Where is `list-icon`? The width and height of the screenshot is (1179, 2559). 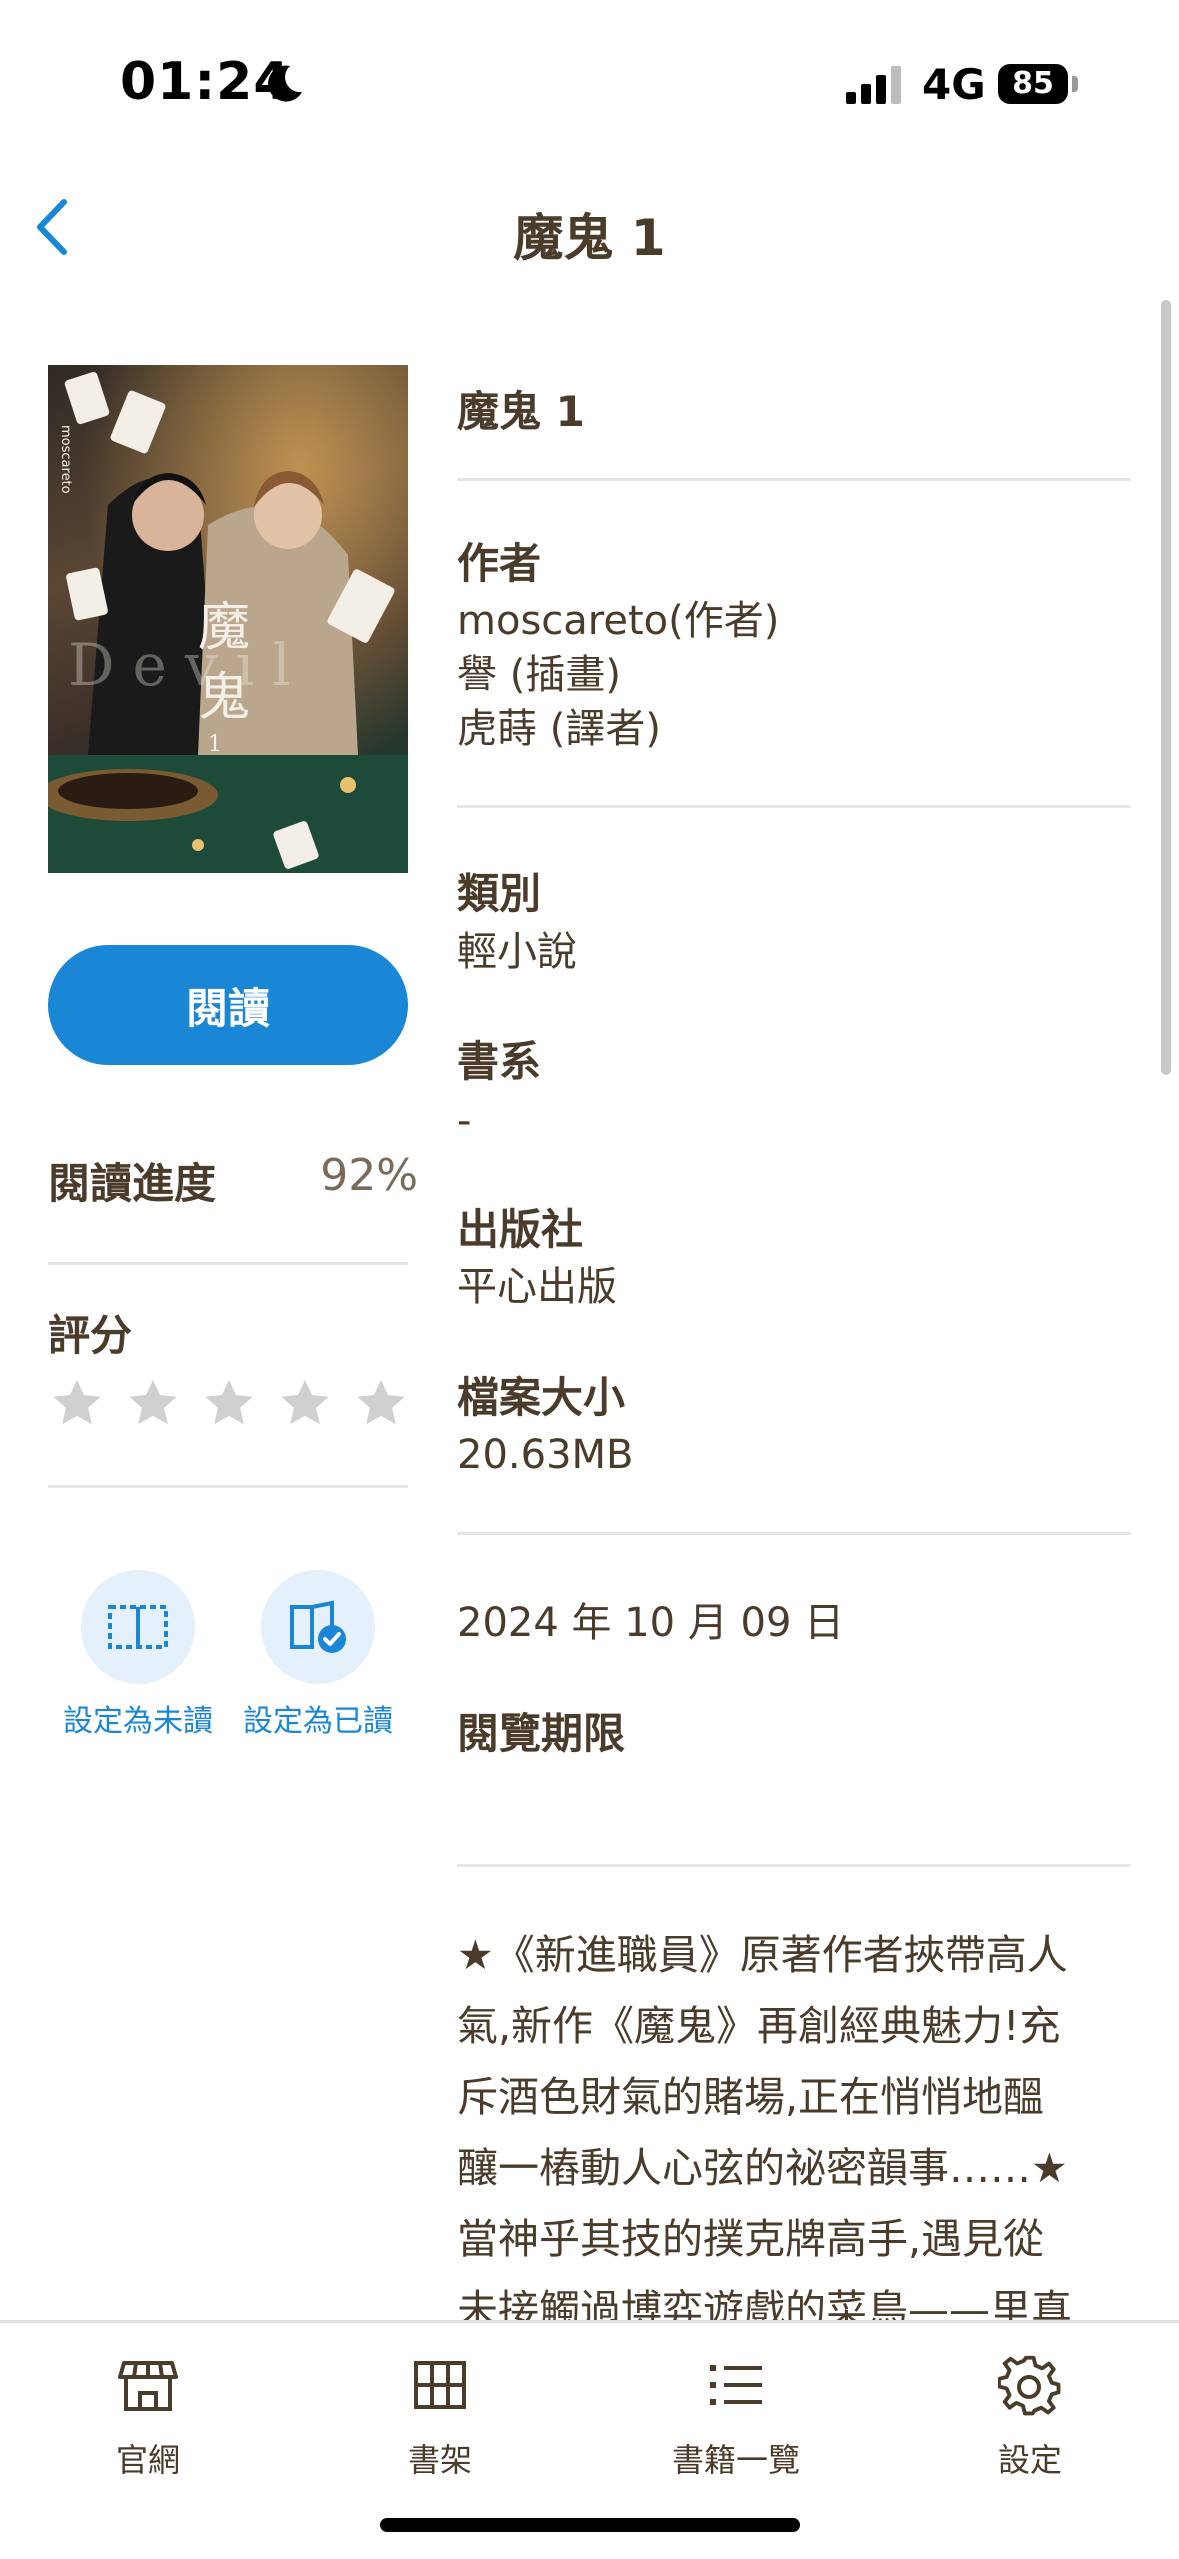 list-icon is located at coordinates (736, 2385).